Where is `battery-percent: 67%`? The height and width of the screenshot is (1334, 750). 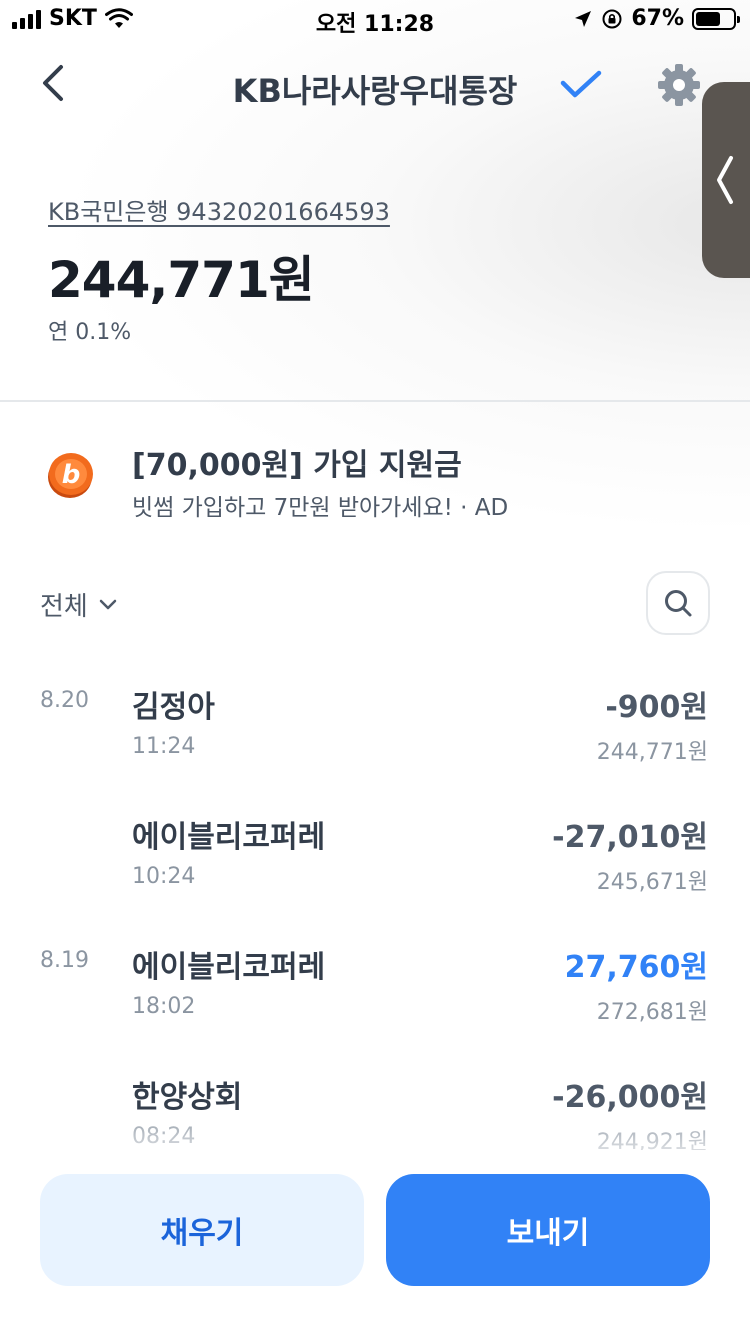
battery-percent: 67% is located at coordinates (657, 18).